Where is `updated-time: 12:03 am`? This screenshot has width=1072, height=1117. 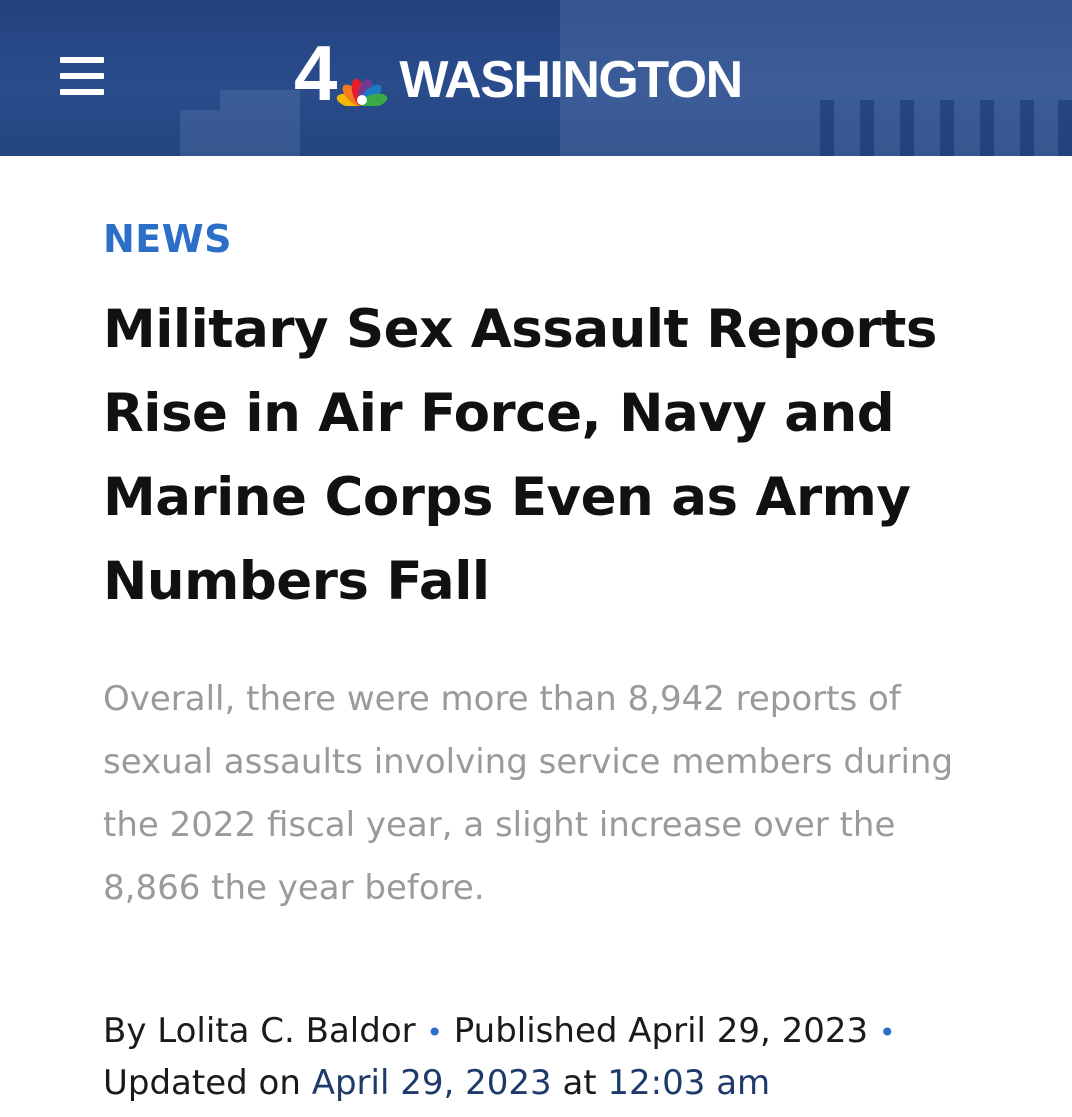 updated-time: 12:03 am is located at coordinates (688, 1083).